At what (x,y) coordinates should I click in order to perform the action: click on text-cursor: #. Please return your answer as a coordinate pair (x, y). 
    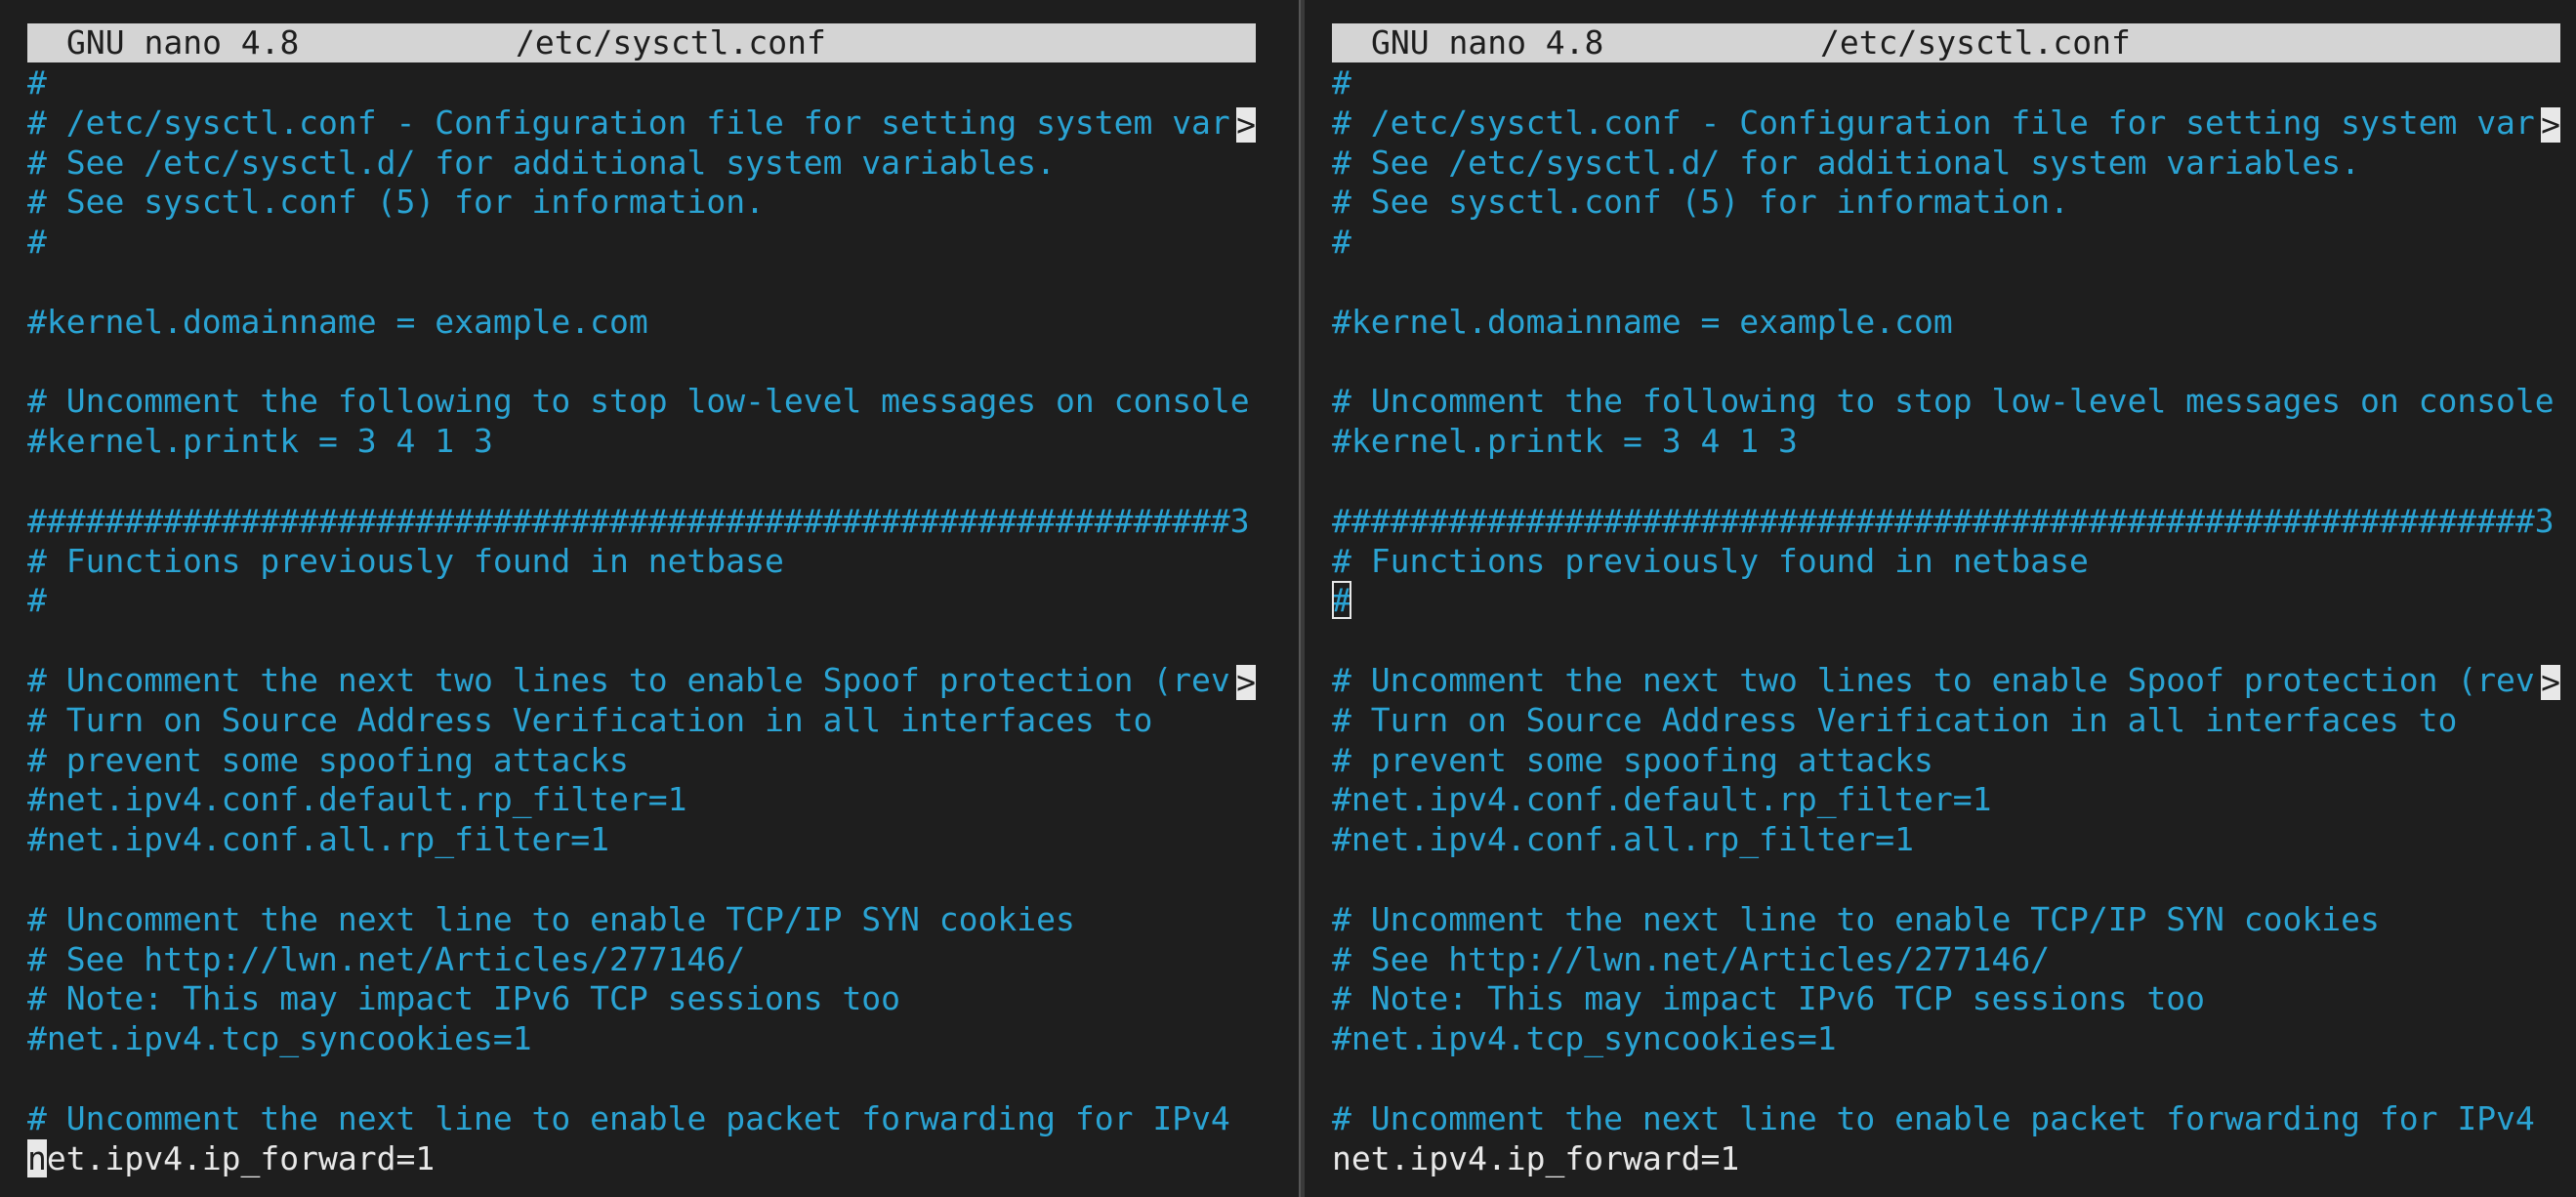
    Looking at the image, I should click on (1342, 600).